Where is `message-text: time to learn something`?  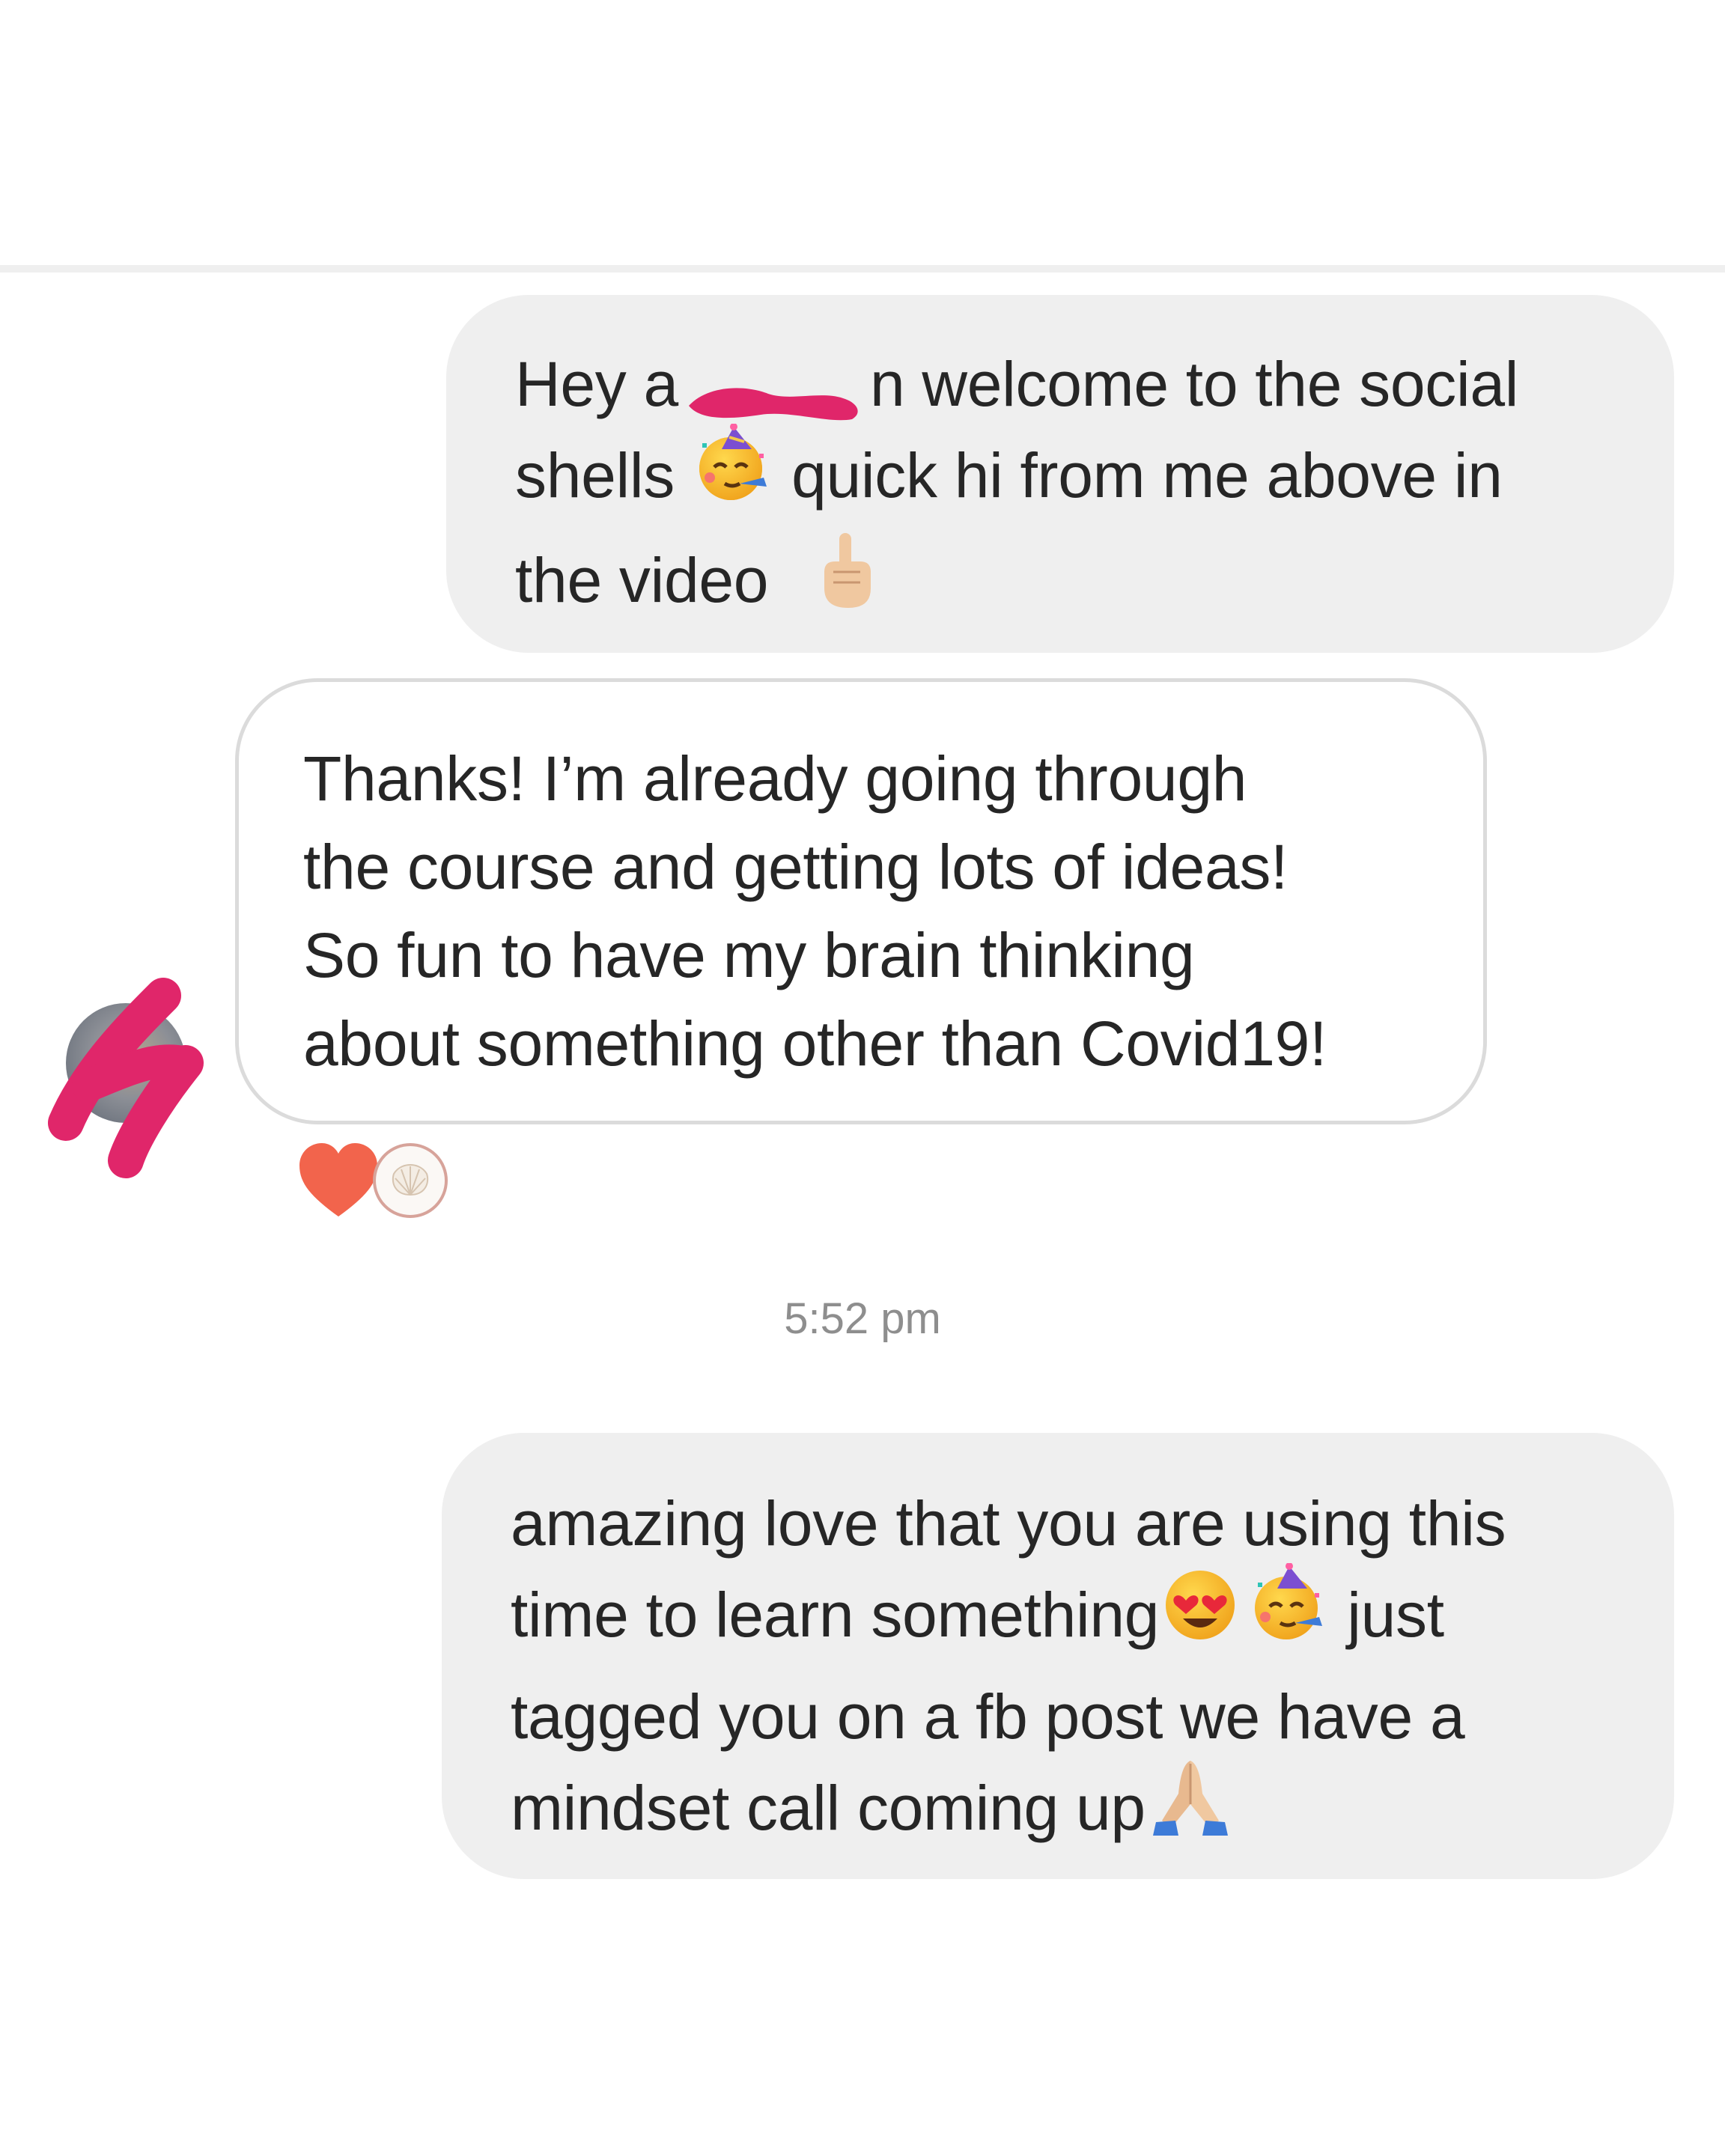
message-text: time to learn something is located at coordinates (836, 1615).